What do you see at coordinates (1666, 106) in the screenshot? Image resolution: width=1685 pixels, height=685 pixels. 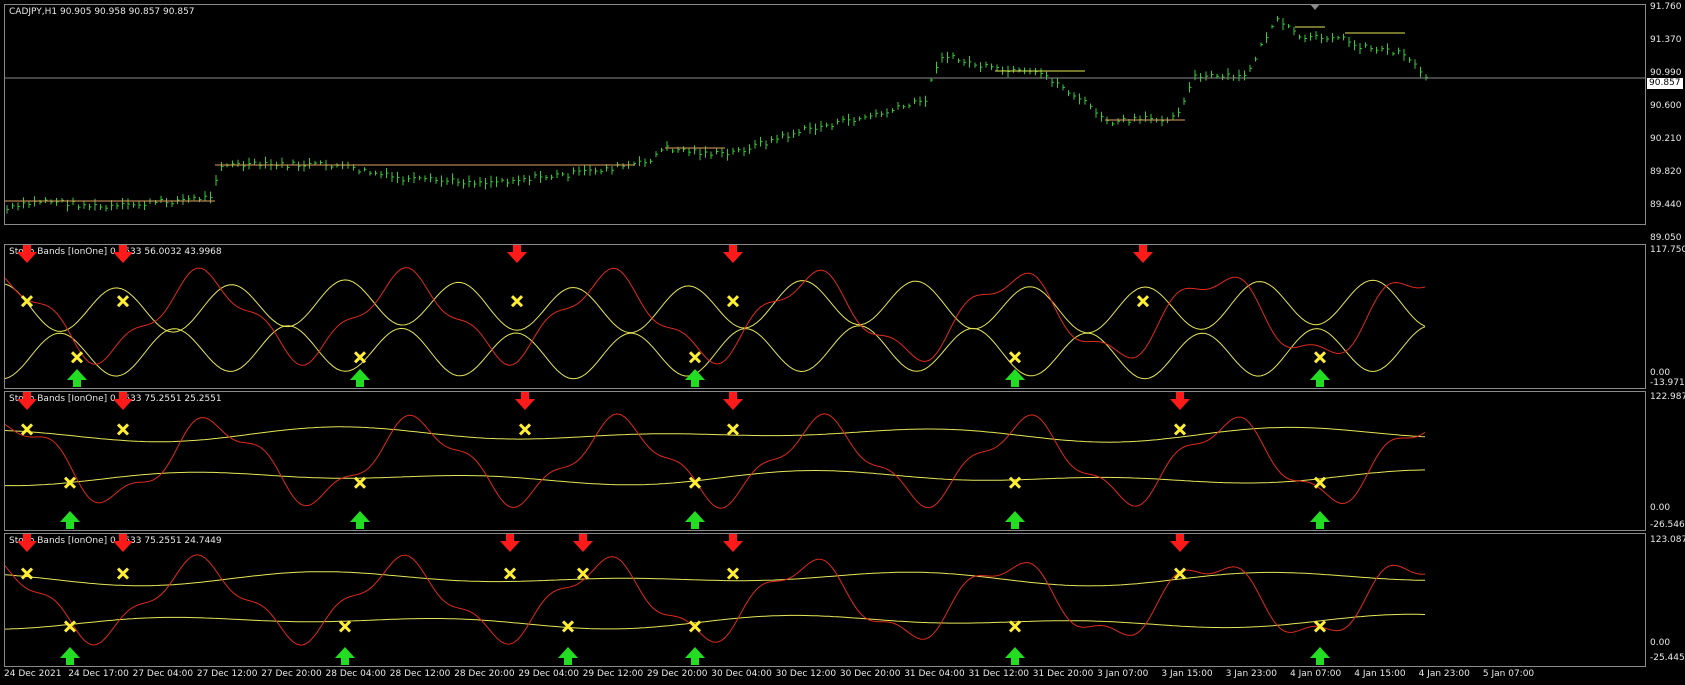 I see `price-tick-label: 90.600` at bounding box center [1666, 106].